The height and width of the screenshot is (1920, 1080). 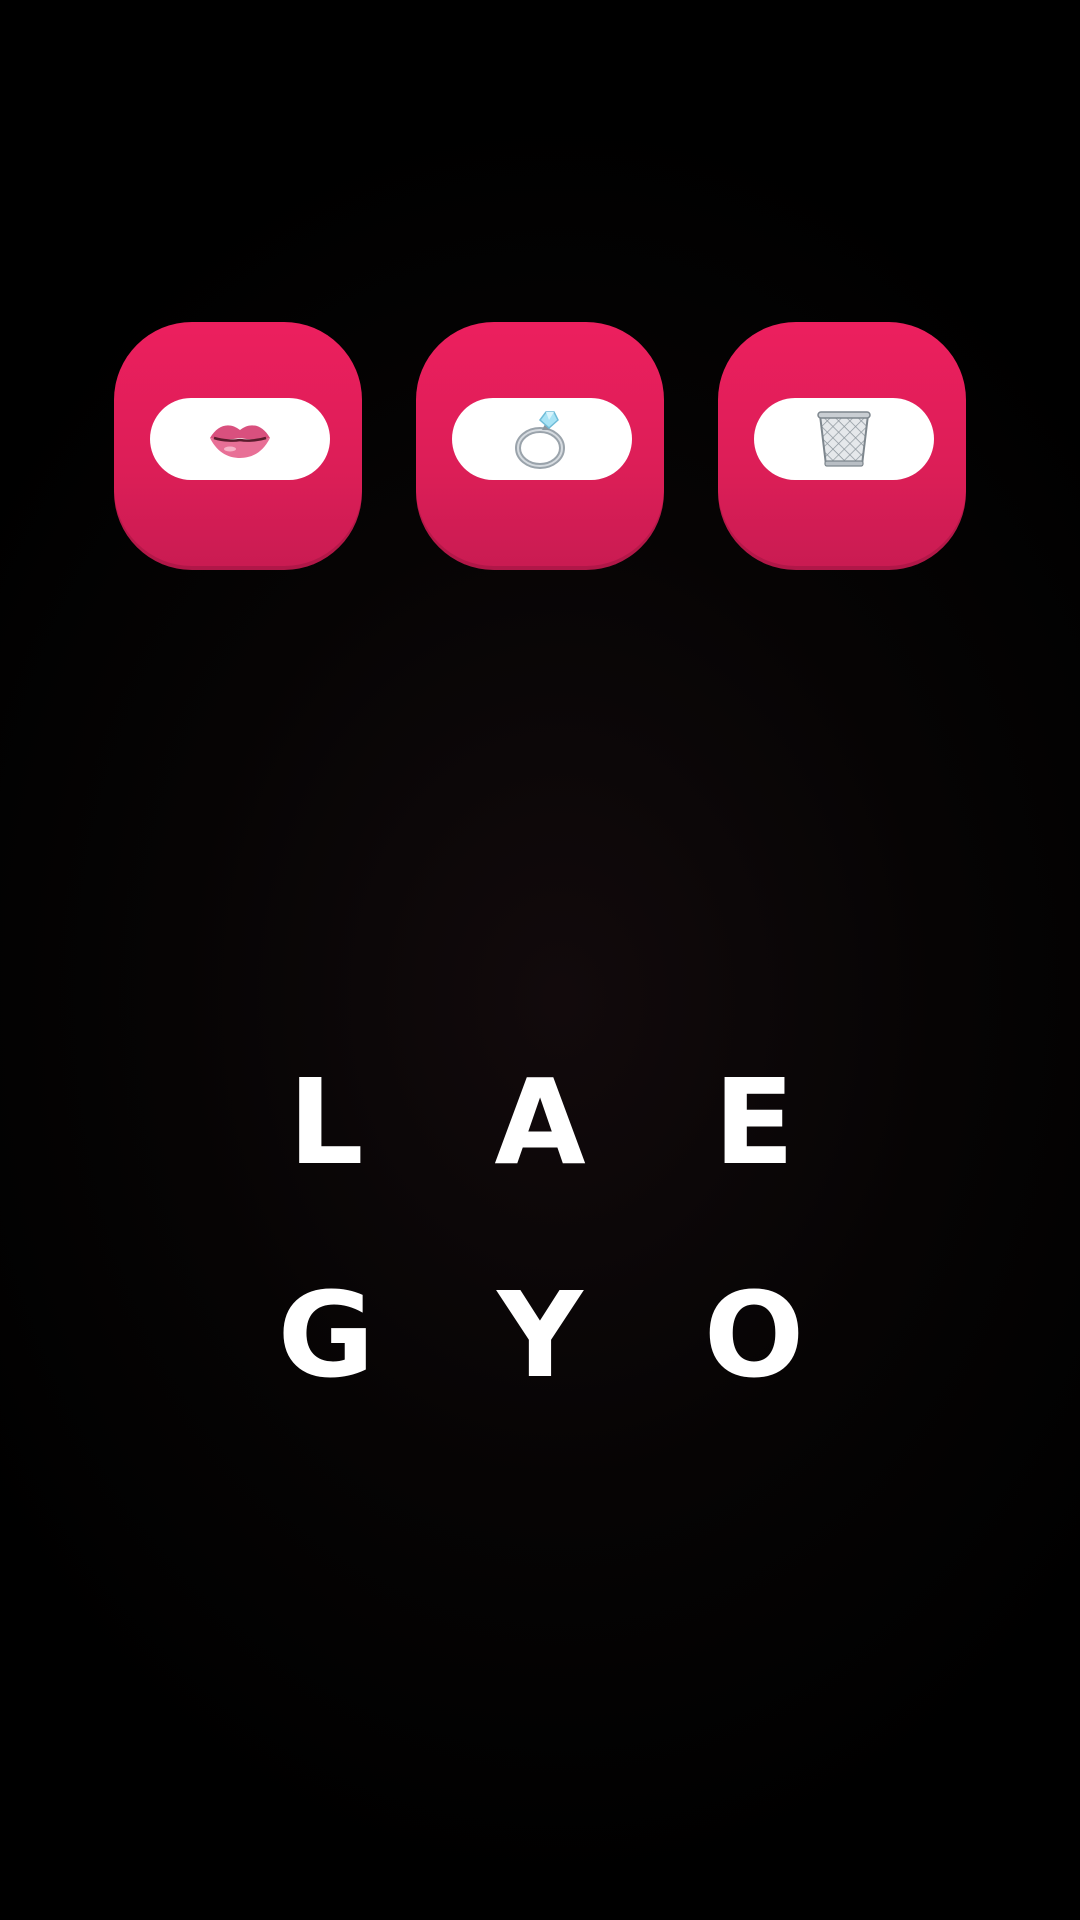 What do you see at coordinates (326, 1122) in the screenshot?
I see `letter-tile: L` at bounding box center [326, 1122].